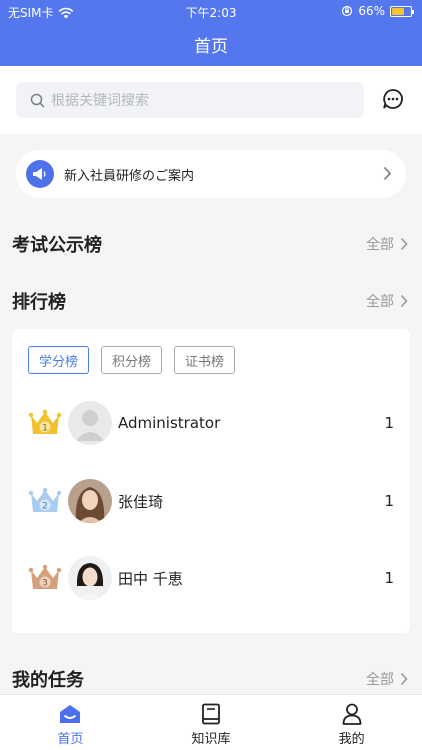 The image size is (422, 750). What do you see at coordinates (351, 739) in the screenshot?
I see `tabbar-profile-label: 我的` at bounding box center [351, 739].